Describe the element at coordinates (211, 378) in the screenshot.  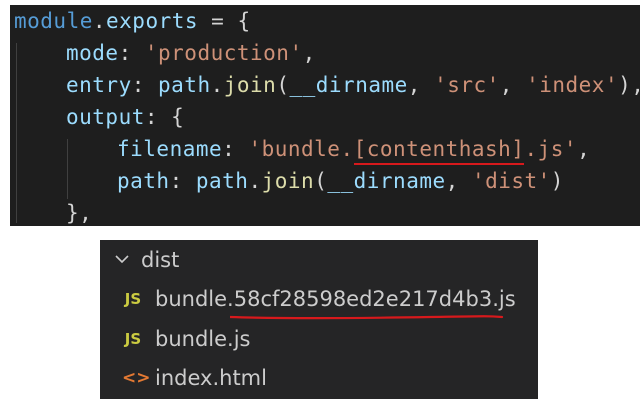
I see `file-label: index.html` at that location.